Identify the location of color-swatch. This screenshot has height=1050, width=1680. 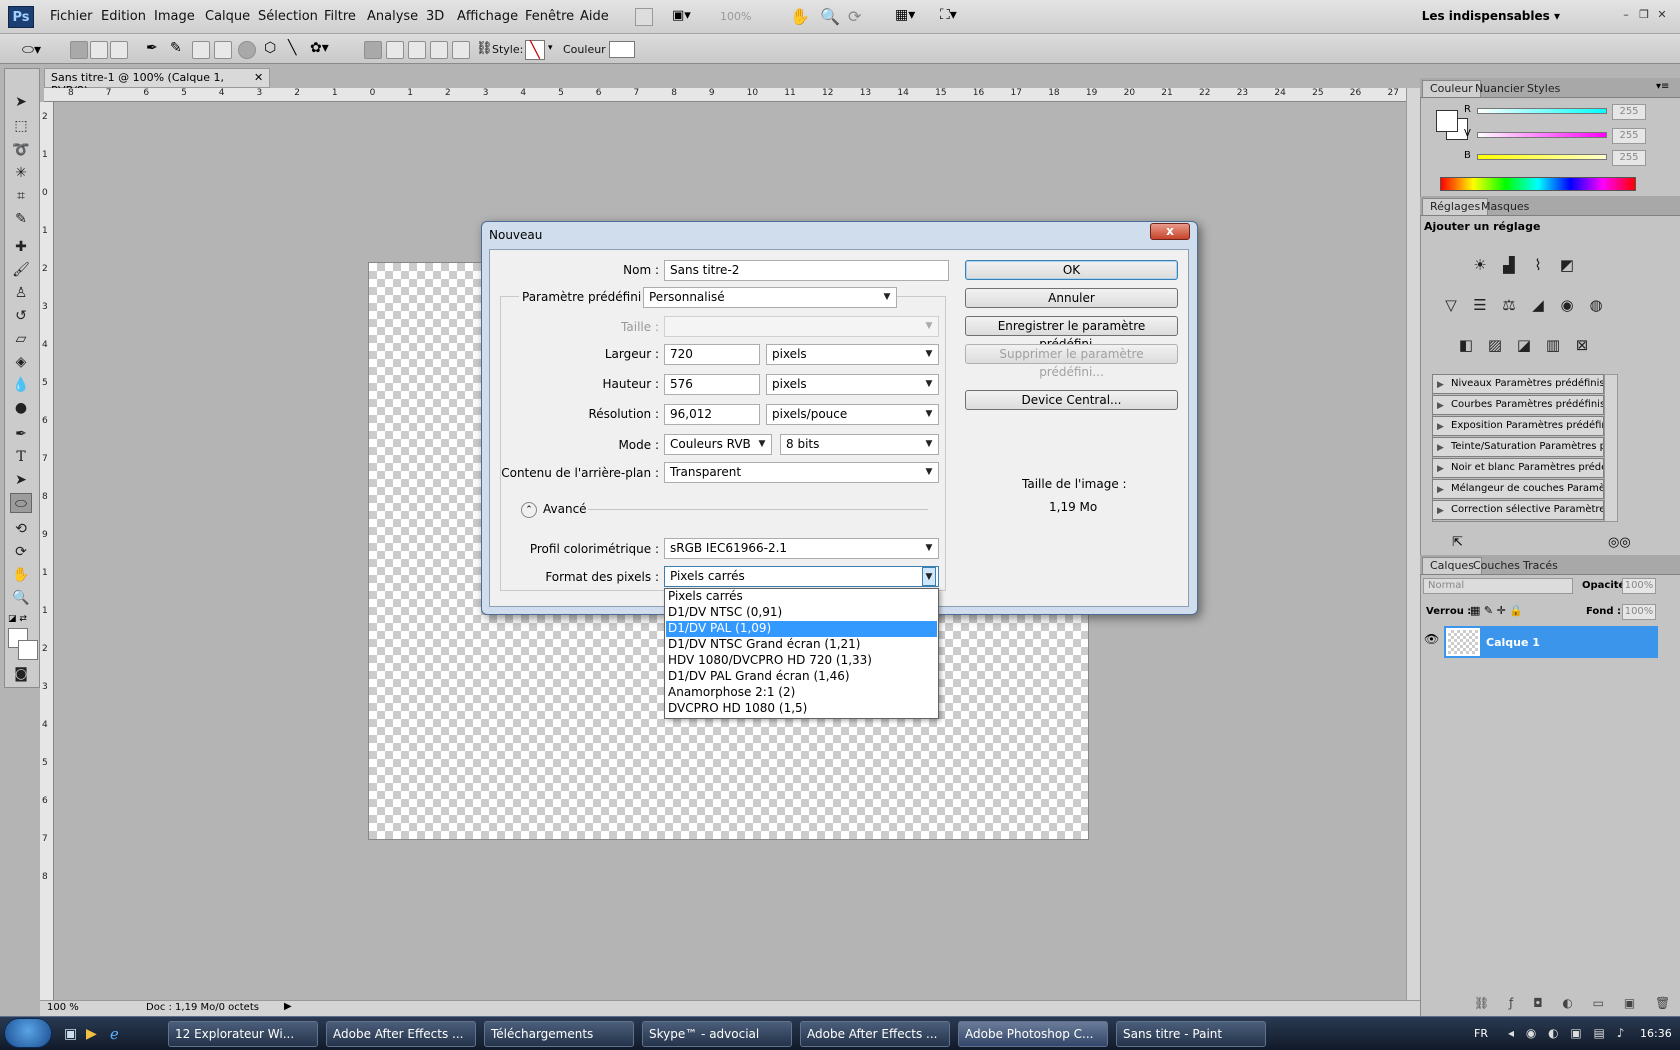
(622, 49).